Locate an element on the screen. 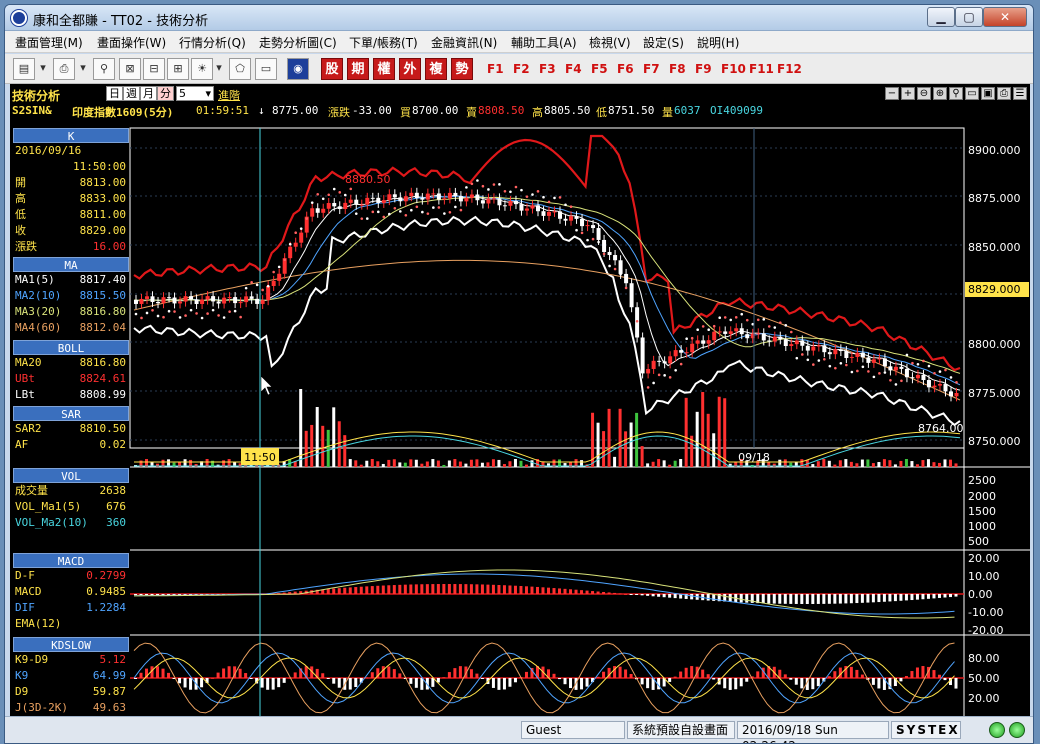 The width and height of the screenshot is (1040, 744). monitor-icon: ▭ is located at coordinates (266, 69).